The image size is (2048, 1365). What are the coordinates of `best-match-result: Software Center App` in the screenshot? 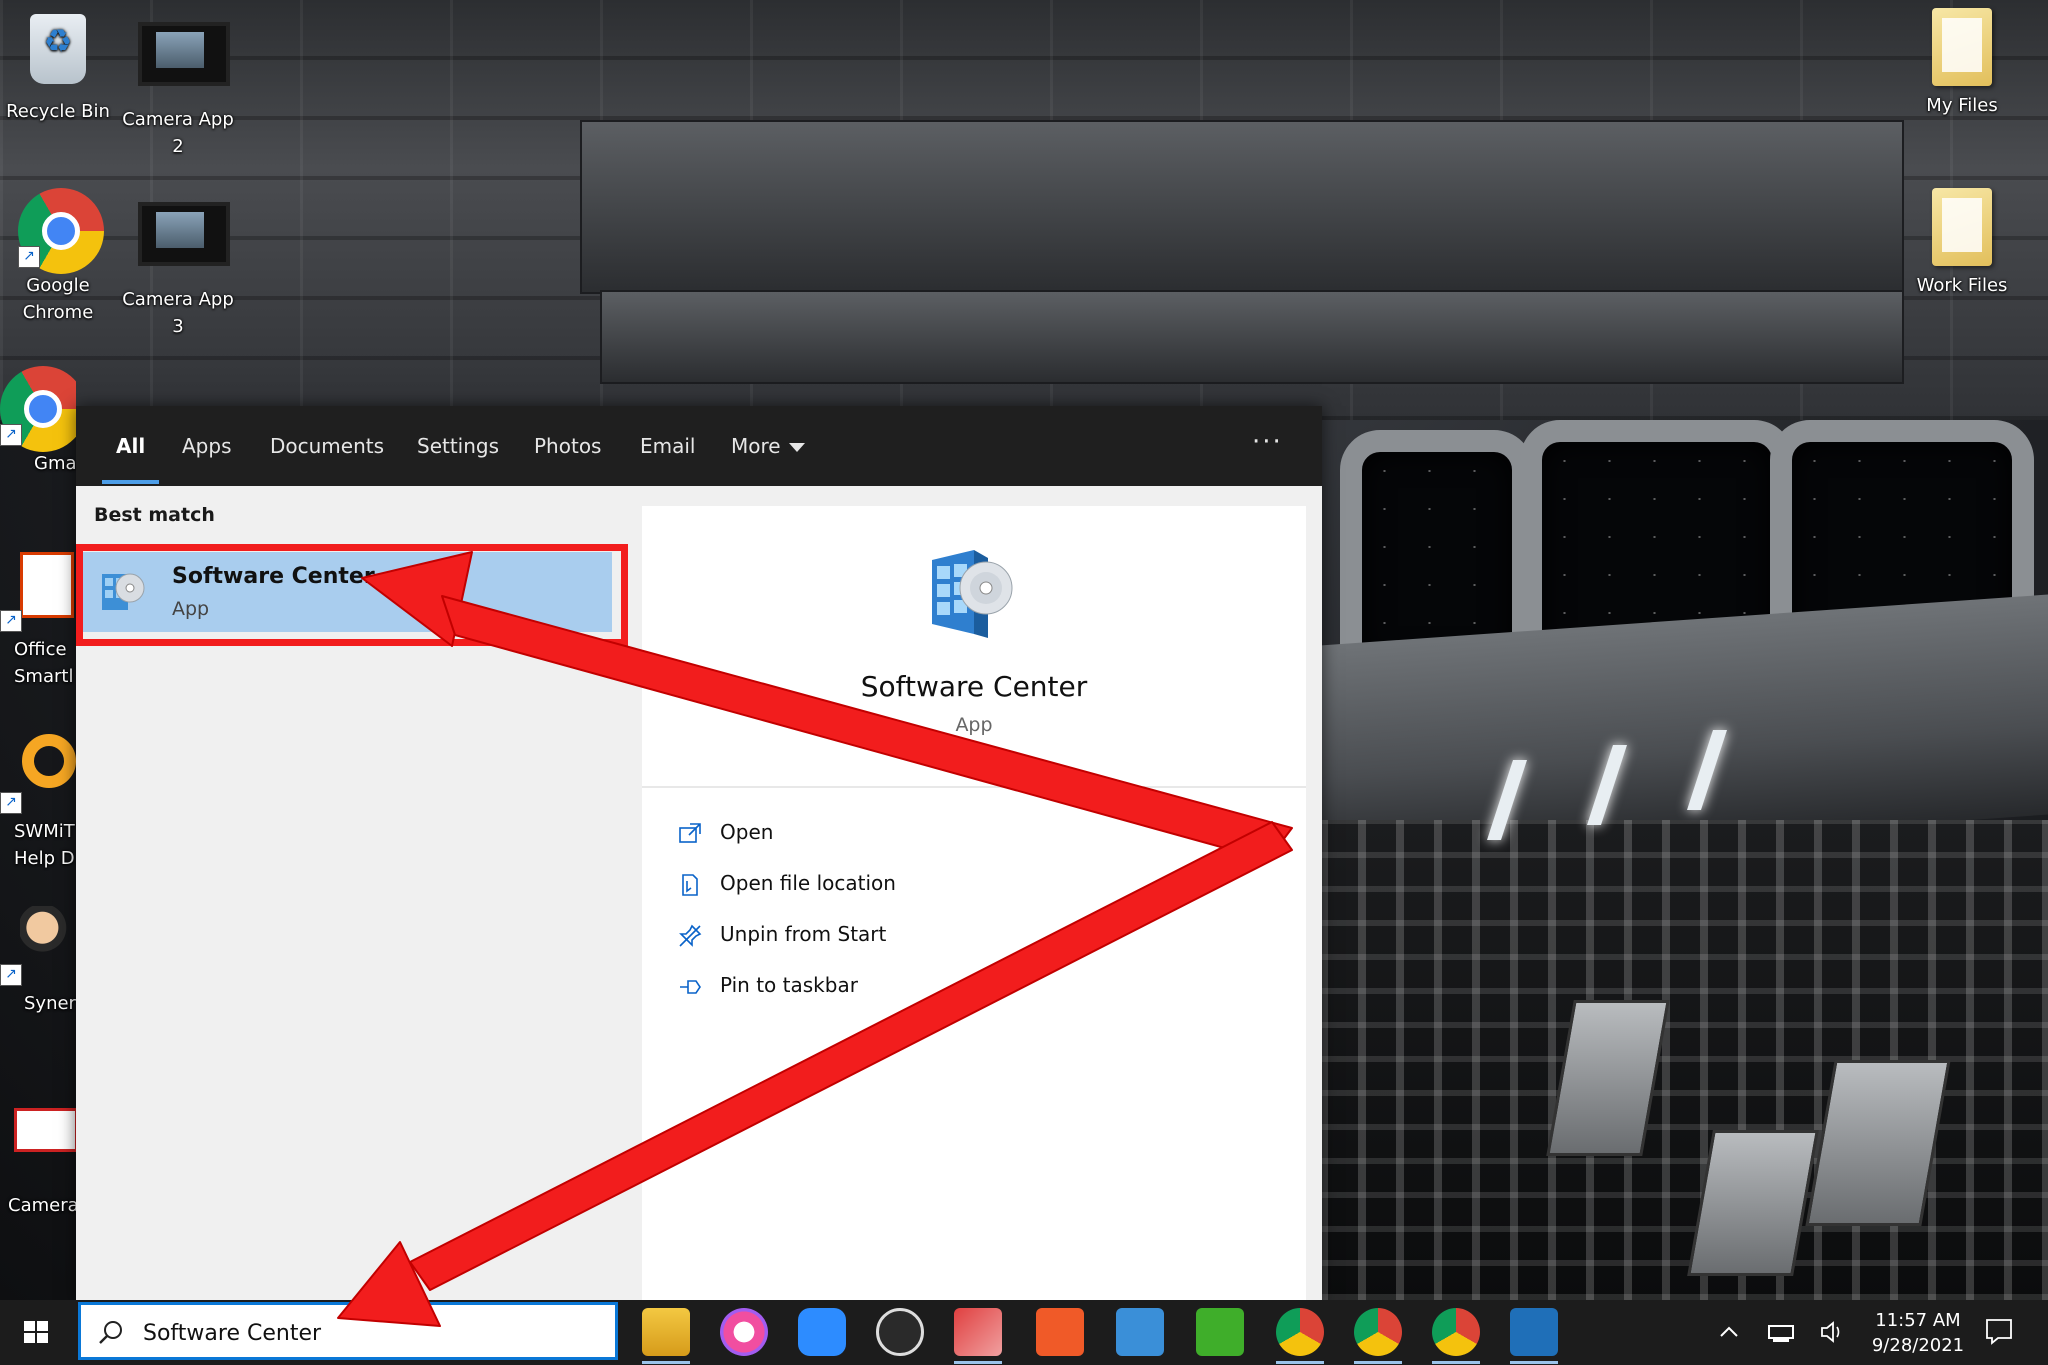 It's located at (352, 595).